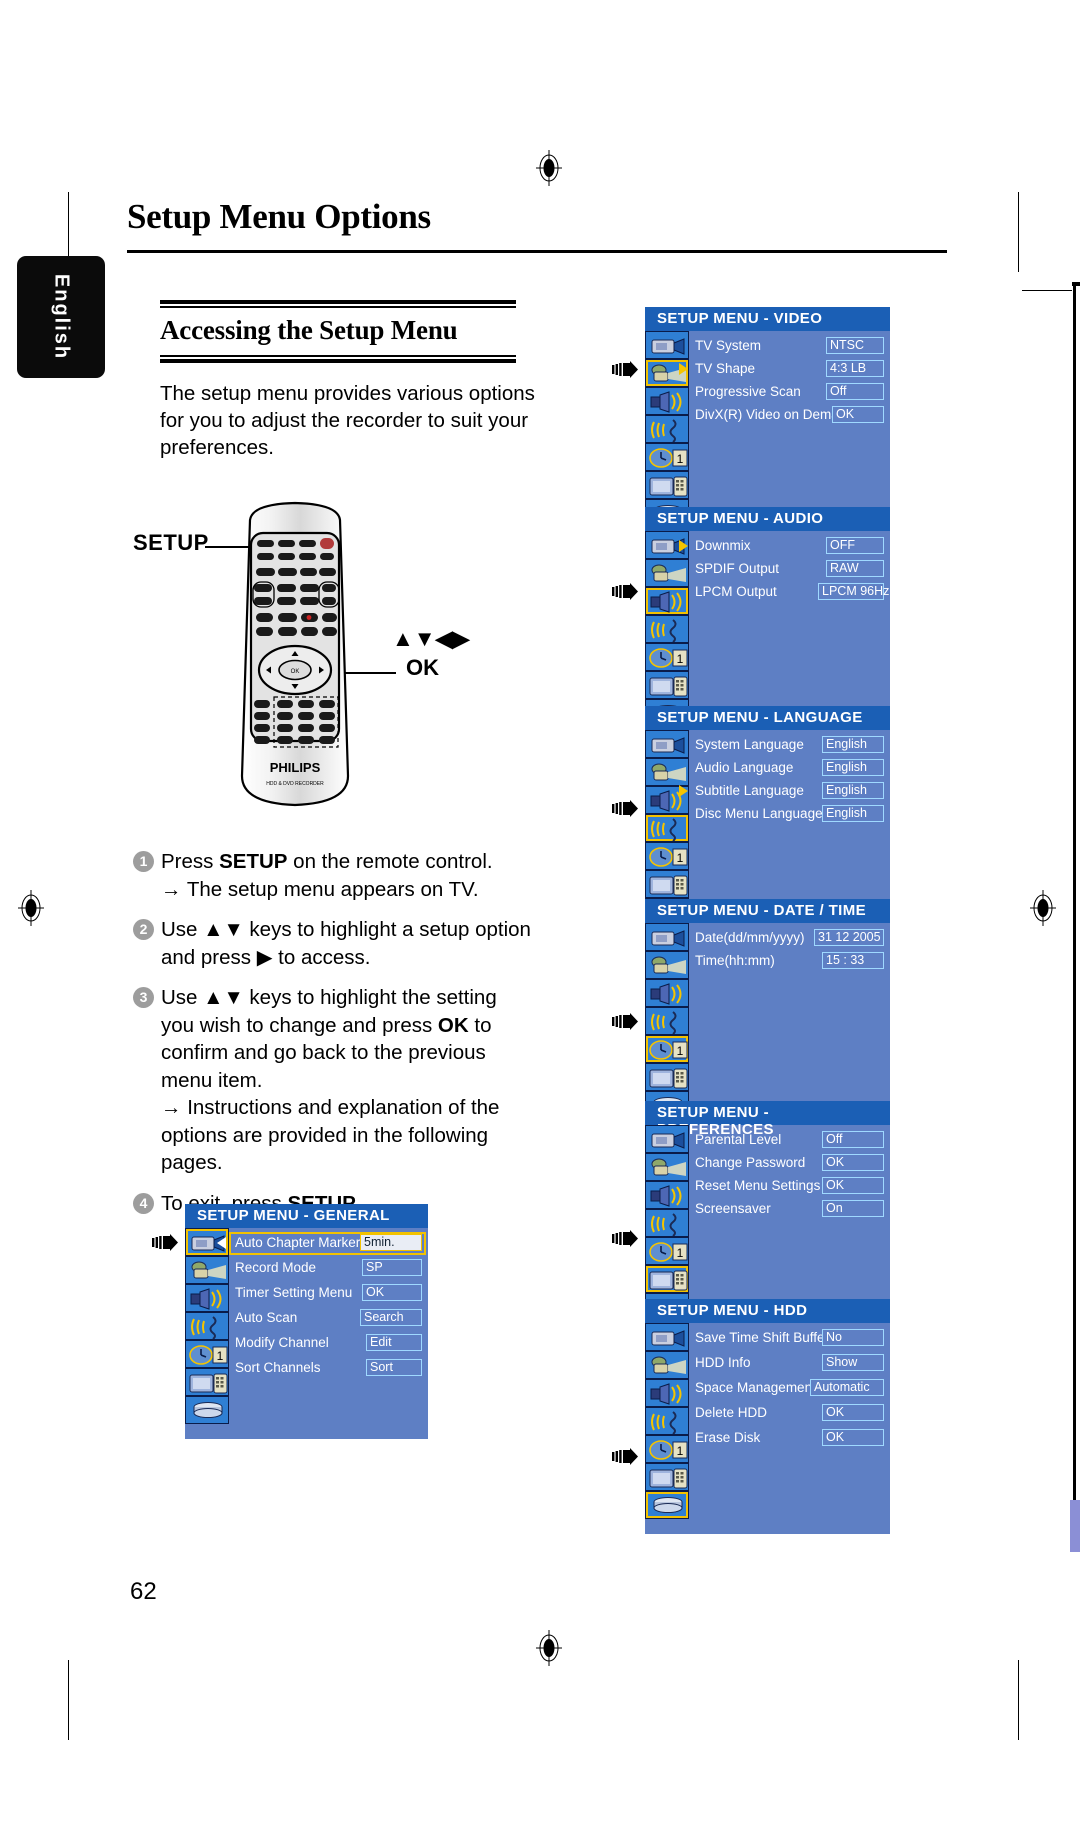  What do you see at coordinates (855, 545) in the screenshot?
I see `osd-row-value: OFF` at bounding box center [855, 545].